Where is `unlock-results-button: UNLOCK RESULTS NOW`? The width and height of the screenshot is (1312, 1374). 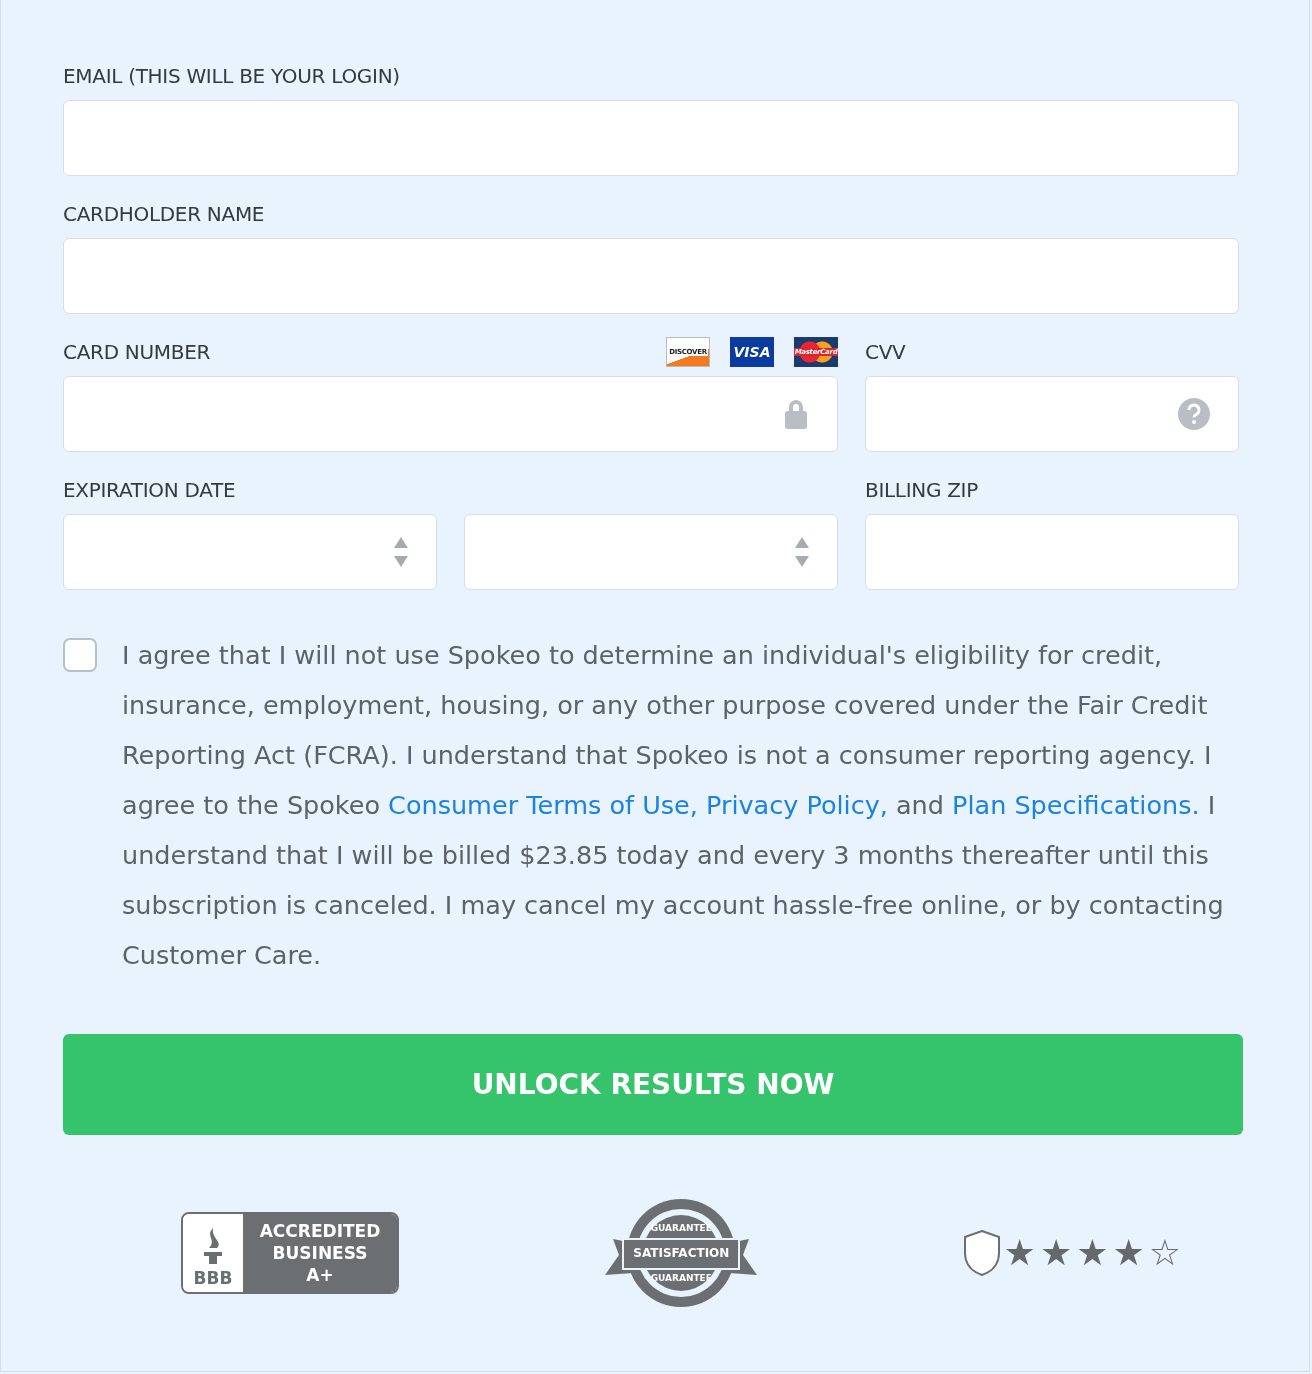 unlock-results-button: UNLOCK RESULTS NOW is located at coordinates (653, 1084).